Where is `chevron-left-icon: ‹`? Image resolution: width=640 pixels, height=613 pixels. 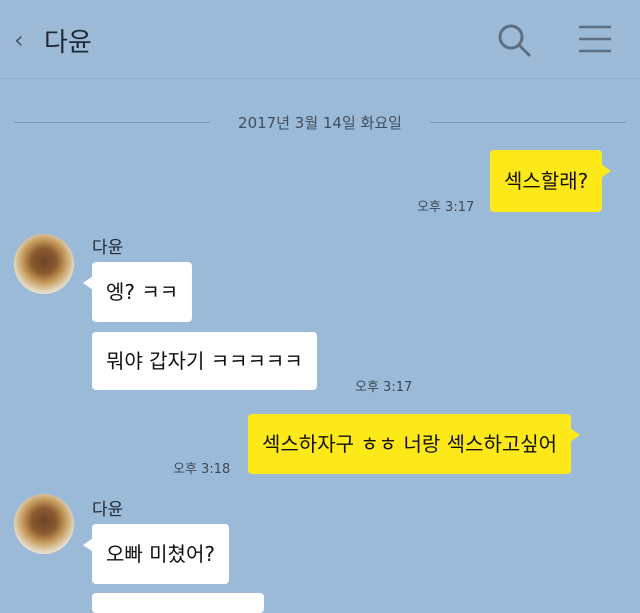 chevron-left-icon: ‹ is located at coordinates (23, 40).